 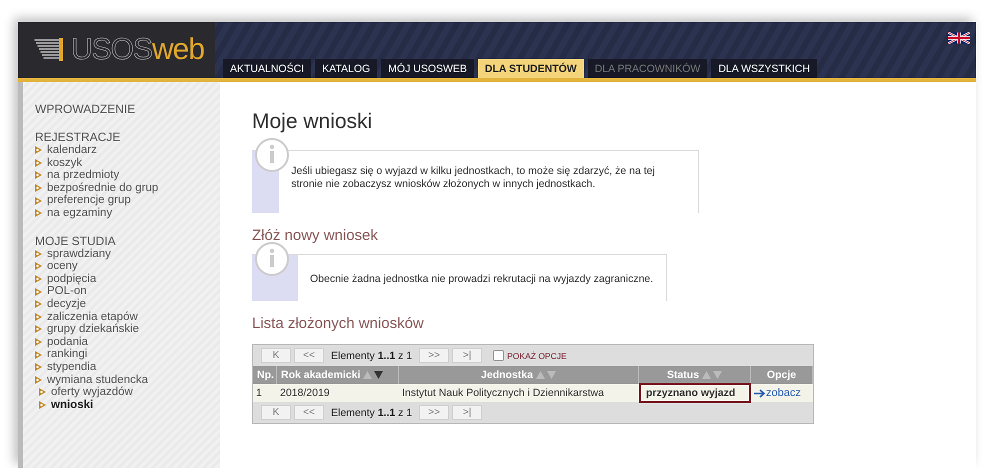 What do you see at coordinates (338, 323) in the screenshot?
I see `section-heading: Lista złożonych wniosków` at bounding box center [338, 323].